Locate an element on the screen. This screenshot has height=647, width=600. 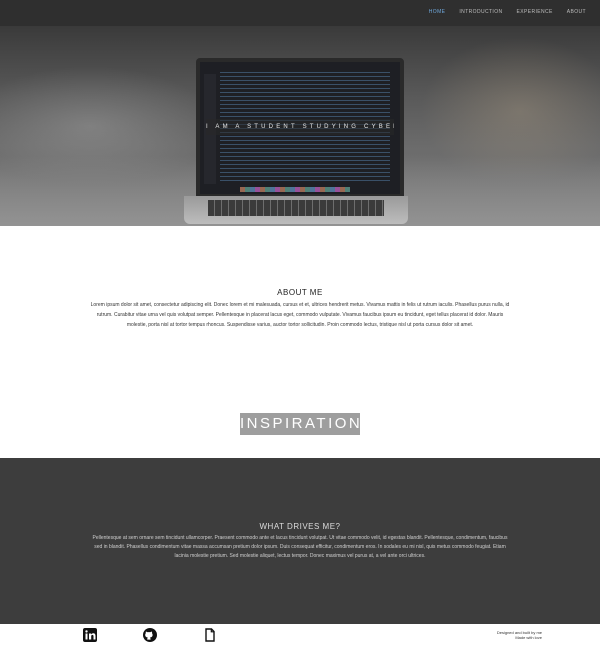
nav-link-about: About is located at coordinates (576, 12).